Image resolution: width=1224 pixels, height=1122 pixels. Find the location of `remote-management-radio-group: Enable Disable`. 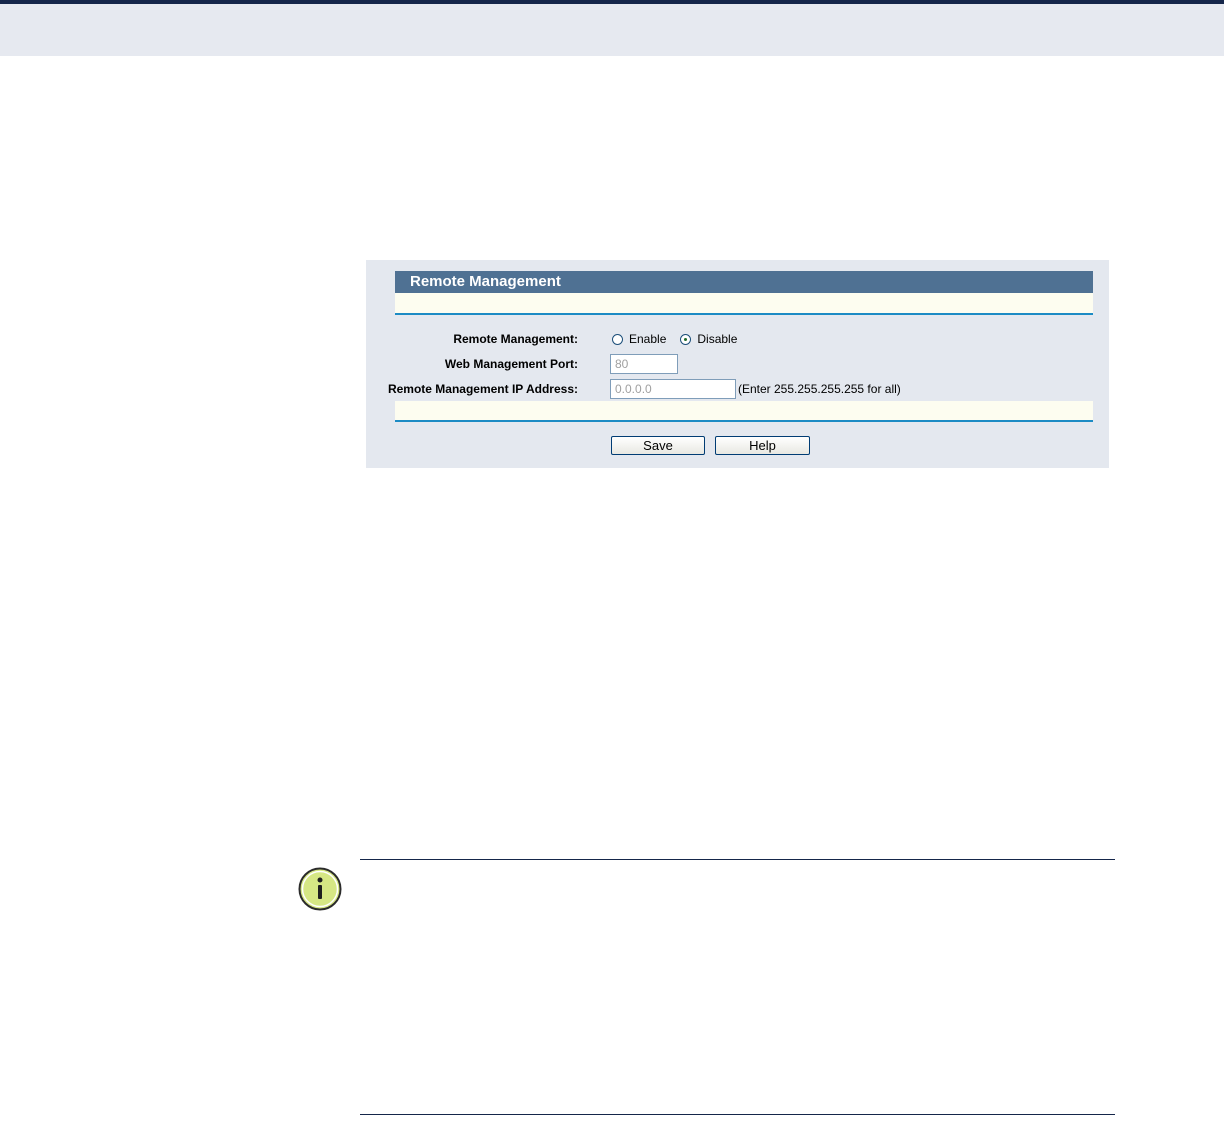

remote-management-radio-group: Enable Disable is located at coordinates (681, 339).